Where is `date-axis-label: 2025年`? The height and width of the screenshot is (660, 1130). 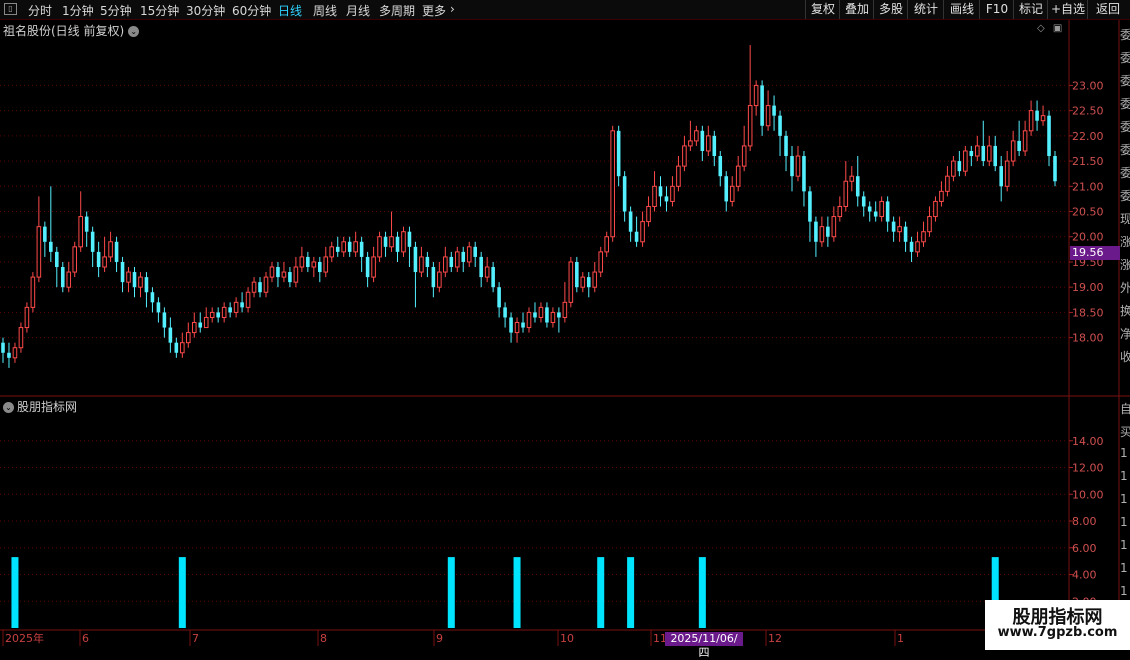
date-axis-label: 2025年 is located at coordinates (24, 638).